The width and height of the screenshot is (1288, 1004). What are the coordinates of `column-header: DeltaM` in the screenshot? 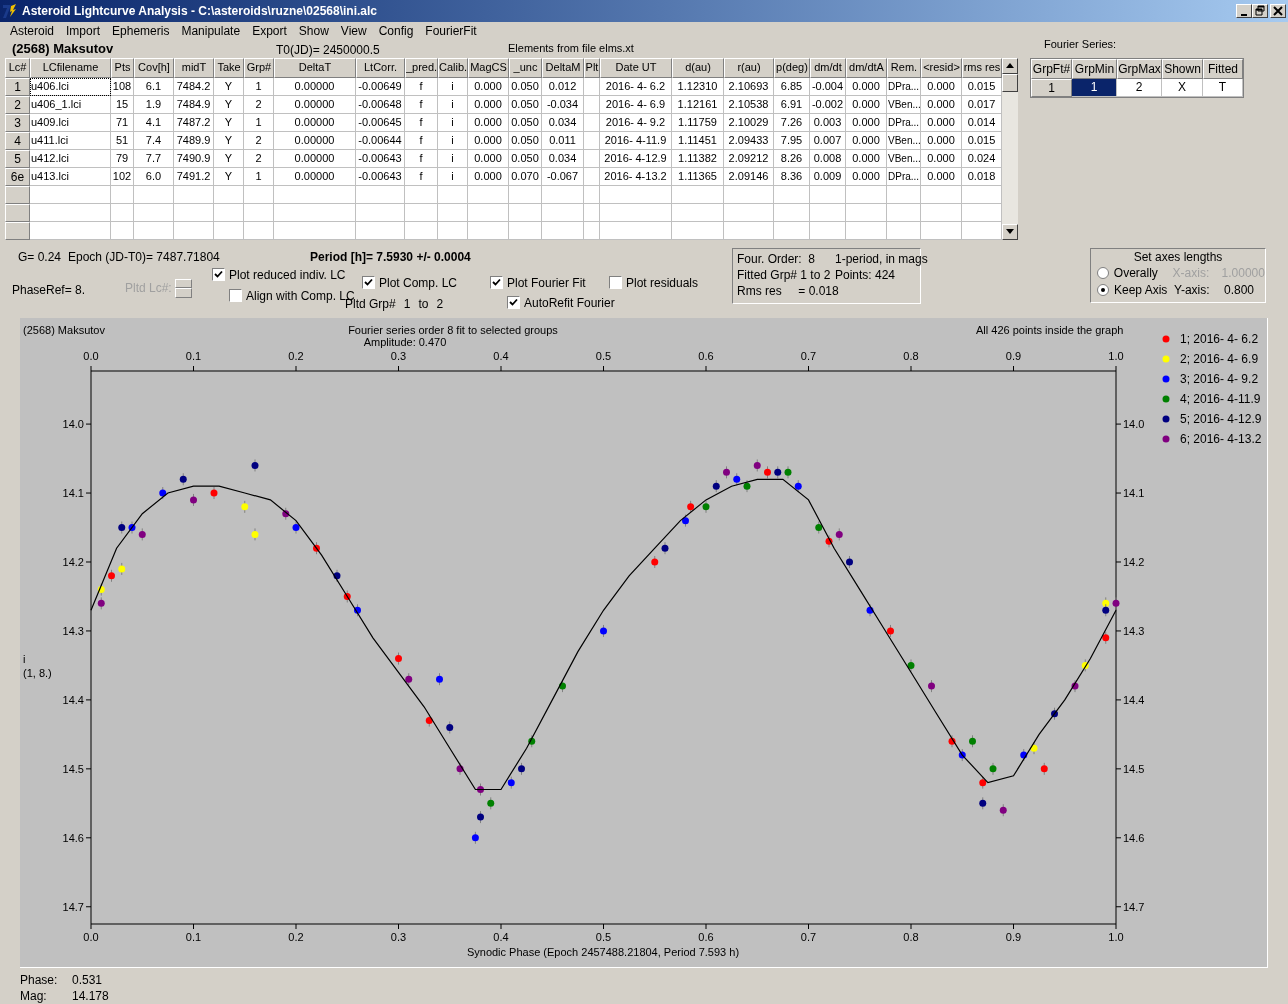 It's located at (563, 67).